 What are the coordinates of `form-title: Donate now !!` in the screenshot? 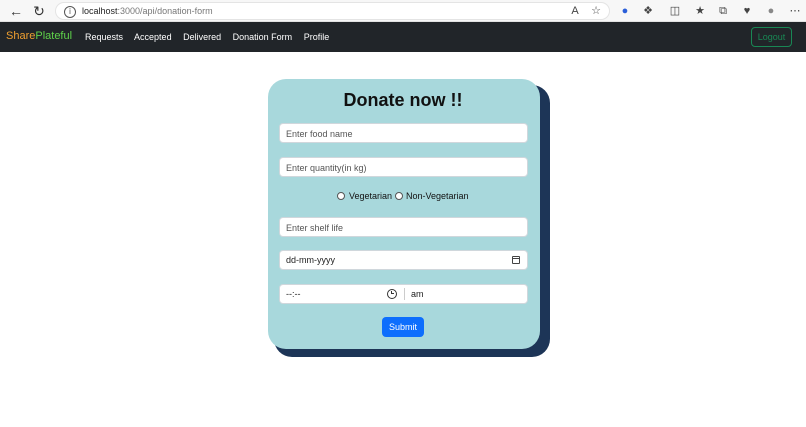 It's located at (403, 100).